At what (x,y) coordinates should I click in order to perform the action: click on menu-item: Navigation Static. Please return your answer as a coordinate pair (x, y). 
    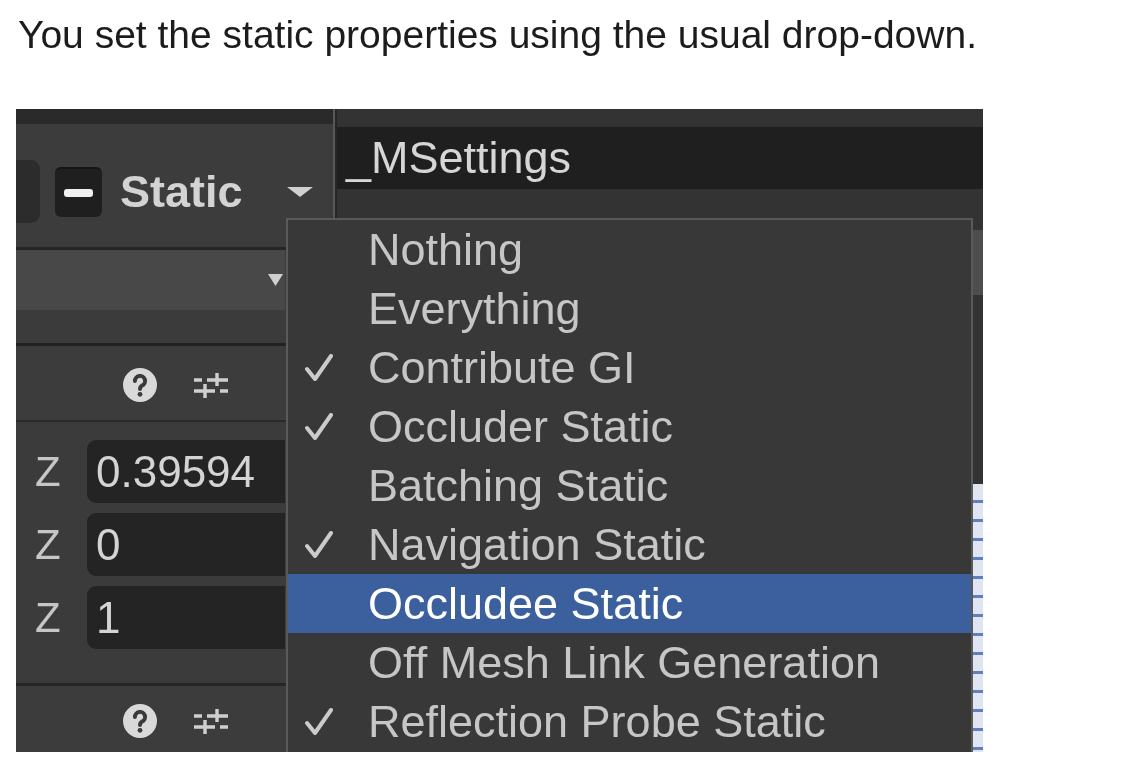
    Looking at the image, I should click on (629, 544).